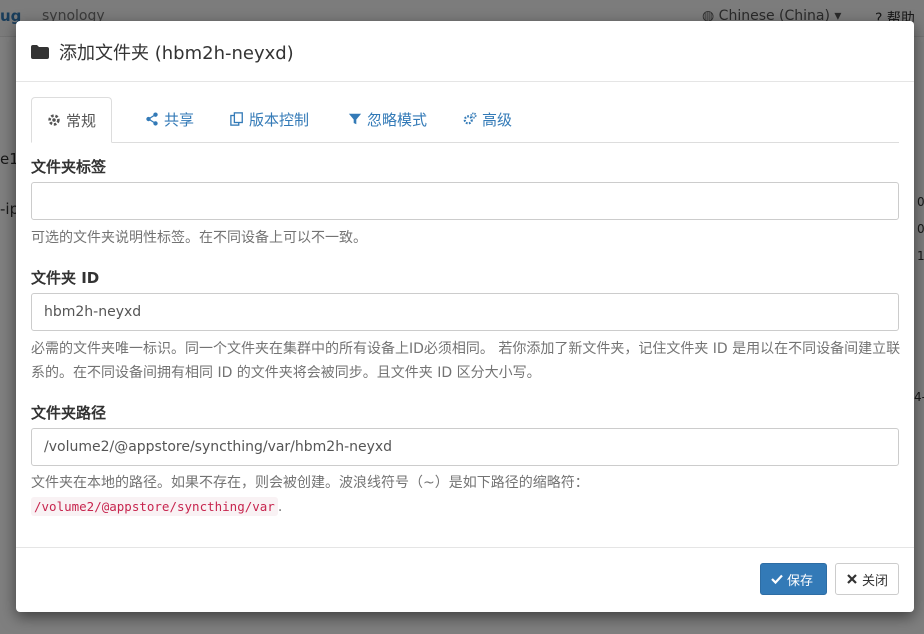 This screenshot has height=634, width=924. I want to click on folder-label-input, so click(465, 201).